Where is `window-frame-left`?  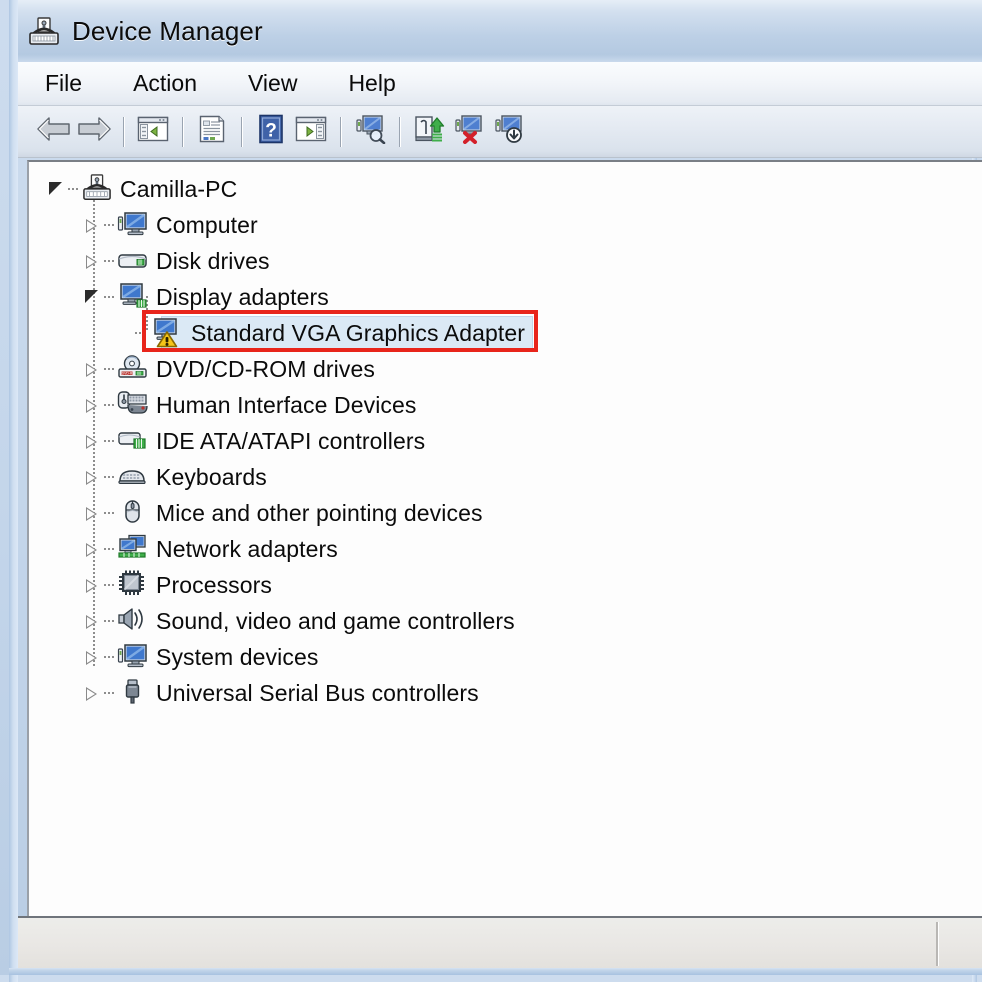
window-frame-left is located at coordinates (13, 491).